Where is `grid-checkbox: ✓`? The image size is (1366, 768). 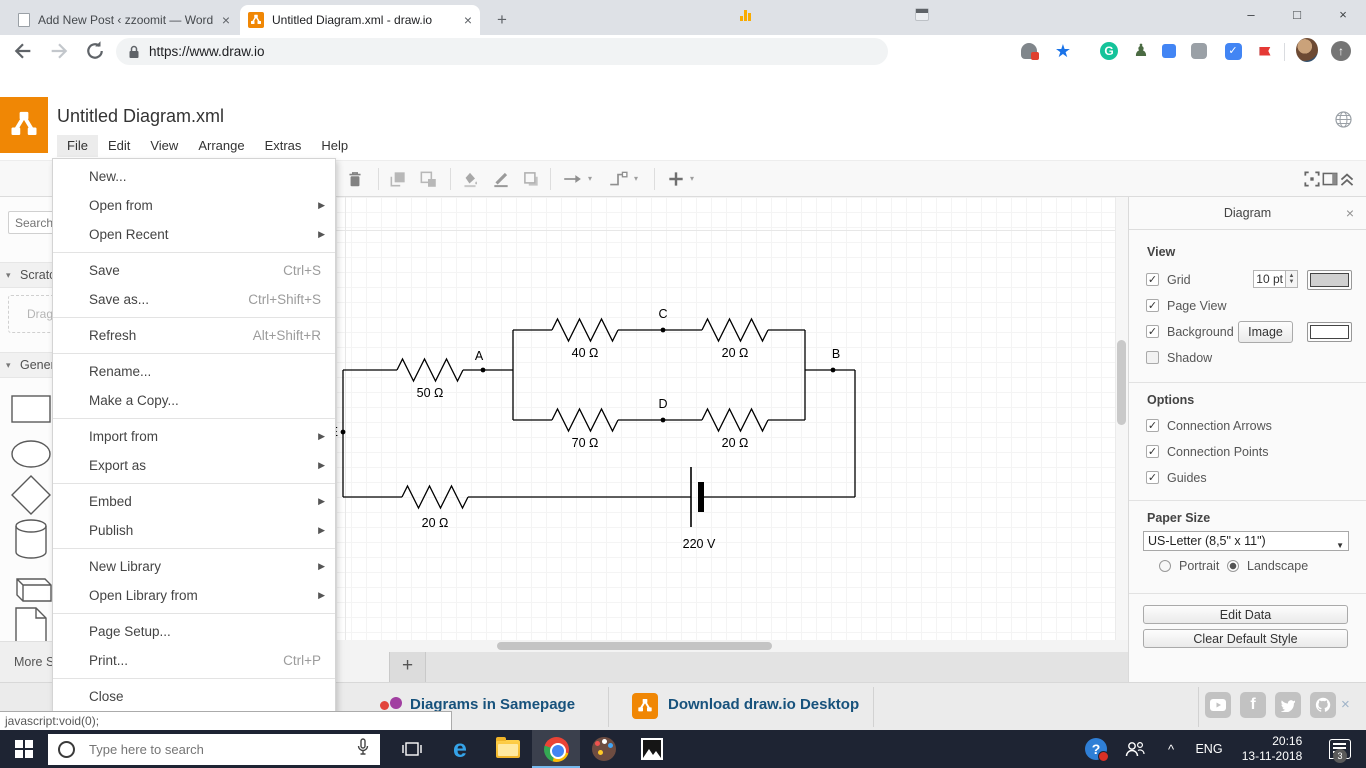
grid-checkbox: ✓ is located at coordinates (1152, 279).